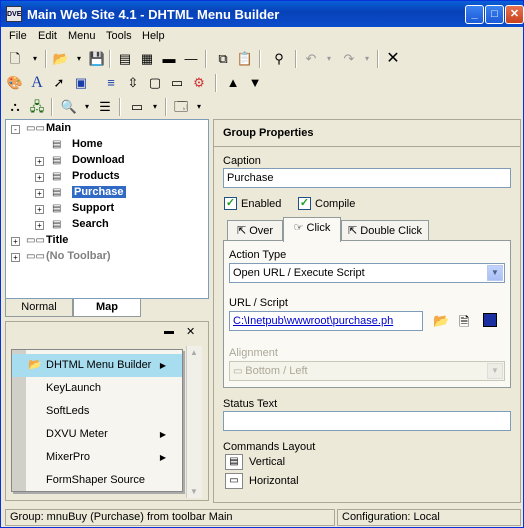 This screenshot has width=524, height=528. Describe the element at coordinates (441, 321) in the screenshot. I see `open-file-icon: 📂` at that location.